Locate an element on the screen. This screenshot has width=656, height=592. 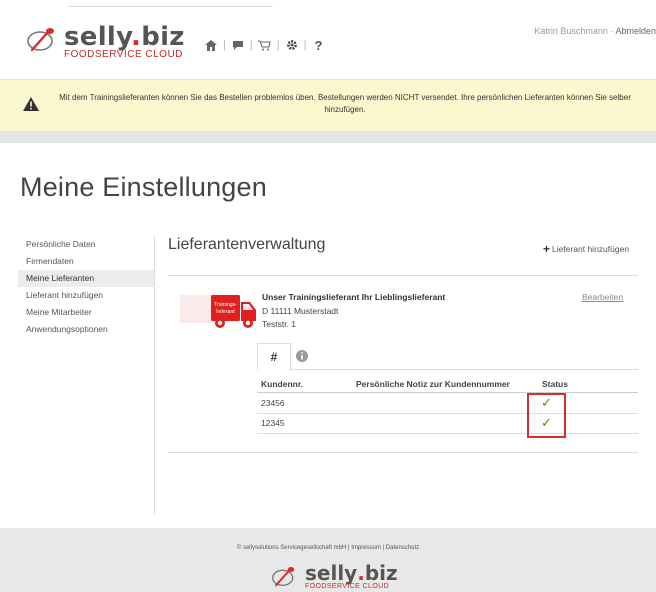
logout-link: Abmelden is located at coordinates (635, 31).